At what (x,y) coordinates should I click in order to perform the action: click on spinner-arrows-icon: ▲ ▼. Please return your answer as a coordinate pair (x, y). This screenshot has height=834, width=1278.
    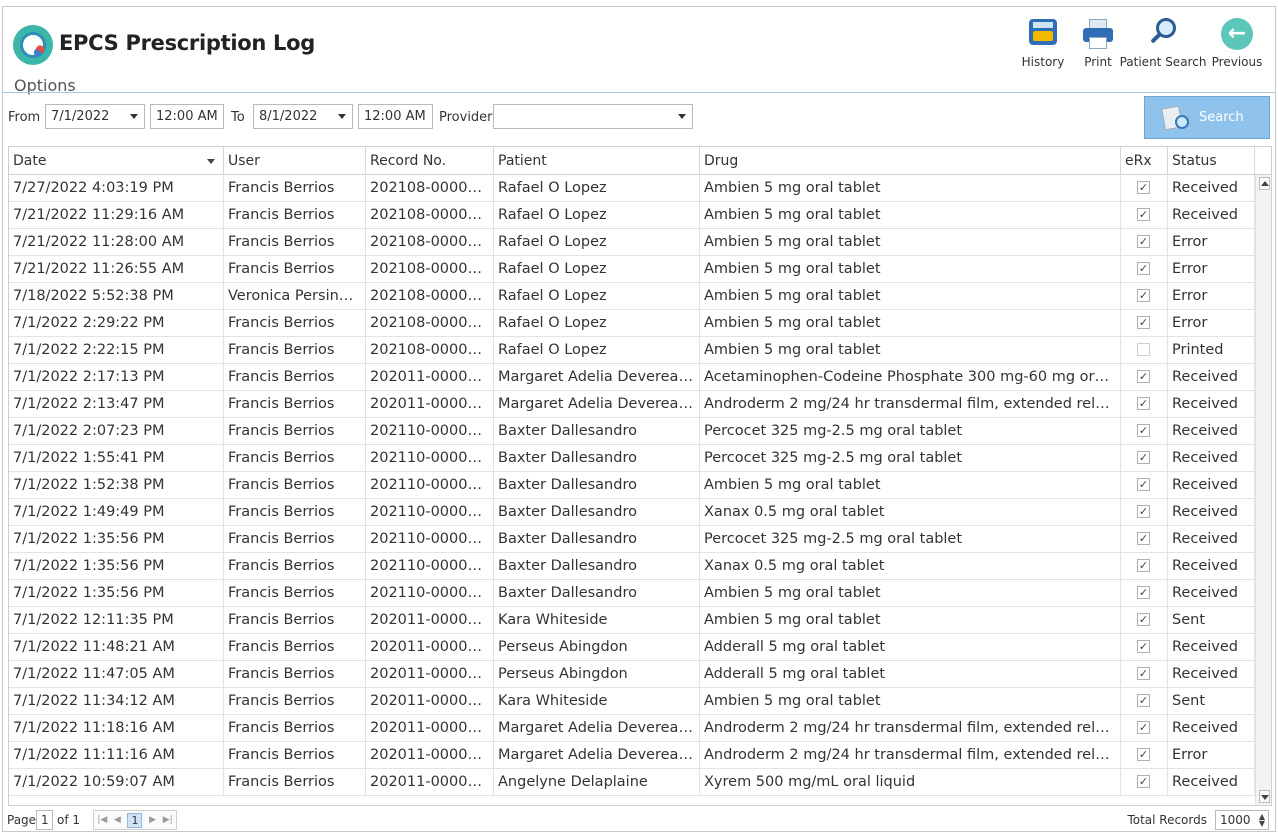
    Looking at the image, I should click on (1262, 820).